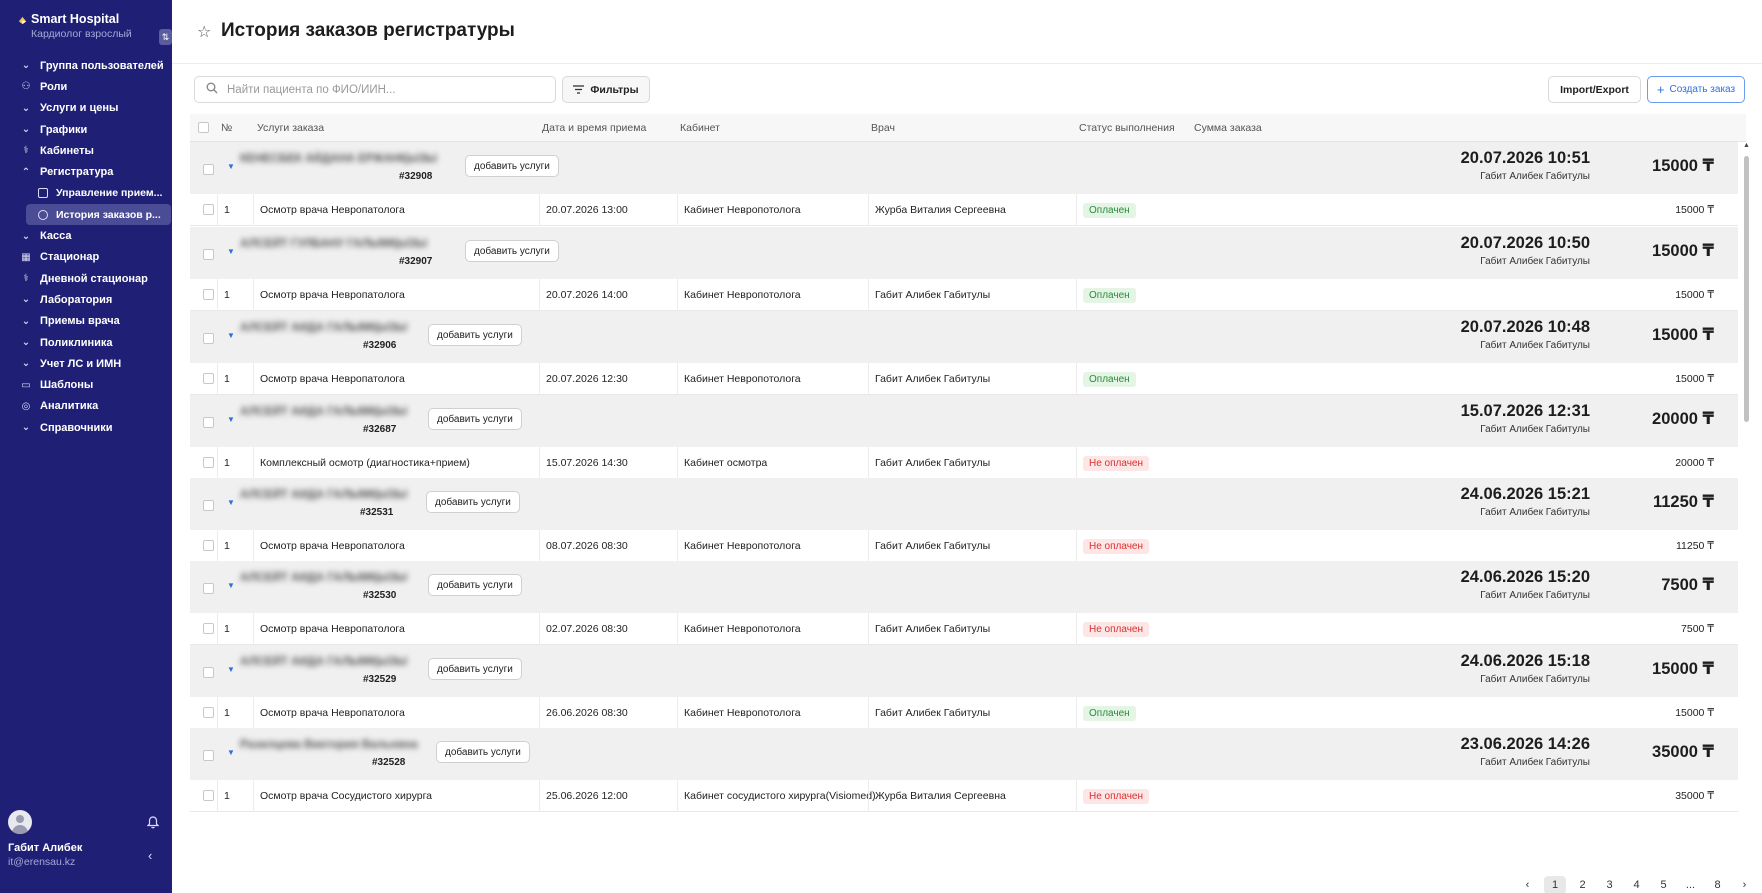 This screenshot has width=1762, height=893. Describe the element at coordinates (579, 89) in the screenshot. I see `filter-icon` at that location.